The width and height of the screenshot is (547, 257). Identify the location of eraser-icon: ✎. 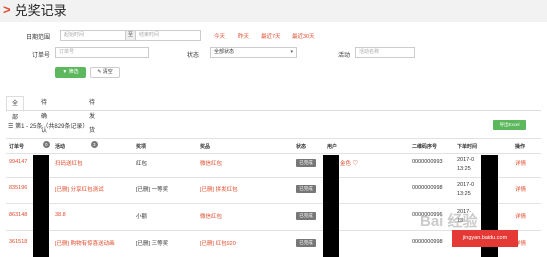
(99, 72).